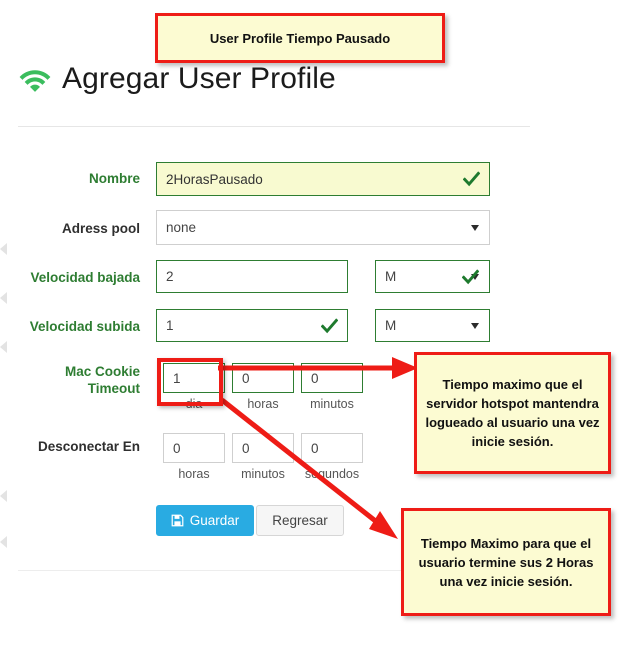 This screenshot has width=621, height=651. I want to click on velocidad-bajada-value: 2, so click(170, 276).